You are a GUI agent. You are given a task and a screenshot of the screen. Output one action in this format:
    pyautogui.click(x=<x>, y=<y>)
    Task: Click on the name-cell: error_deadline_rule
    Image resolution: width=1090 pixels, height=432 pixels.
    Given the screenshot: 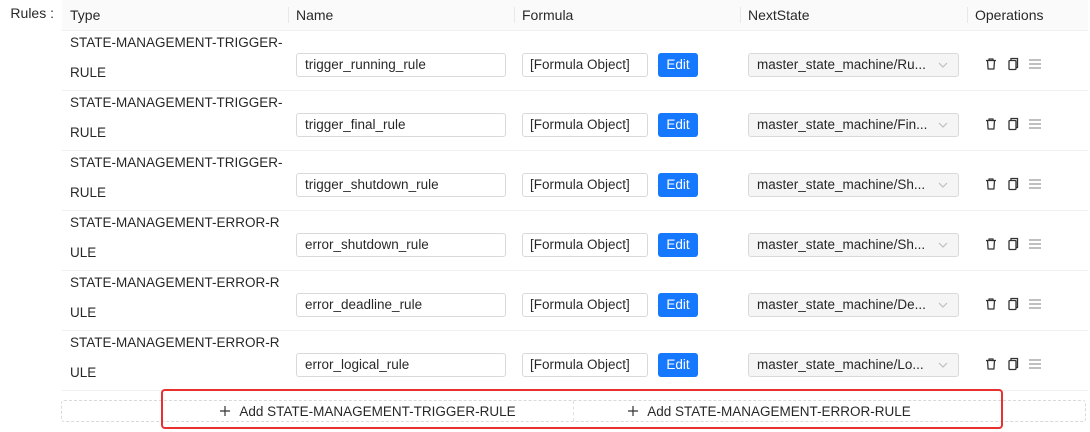 What is the action you would take?
    pyautogui.click(x=401, y=300)
    